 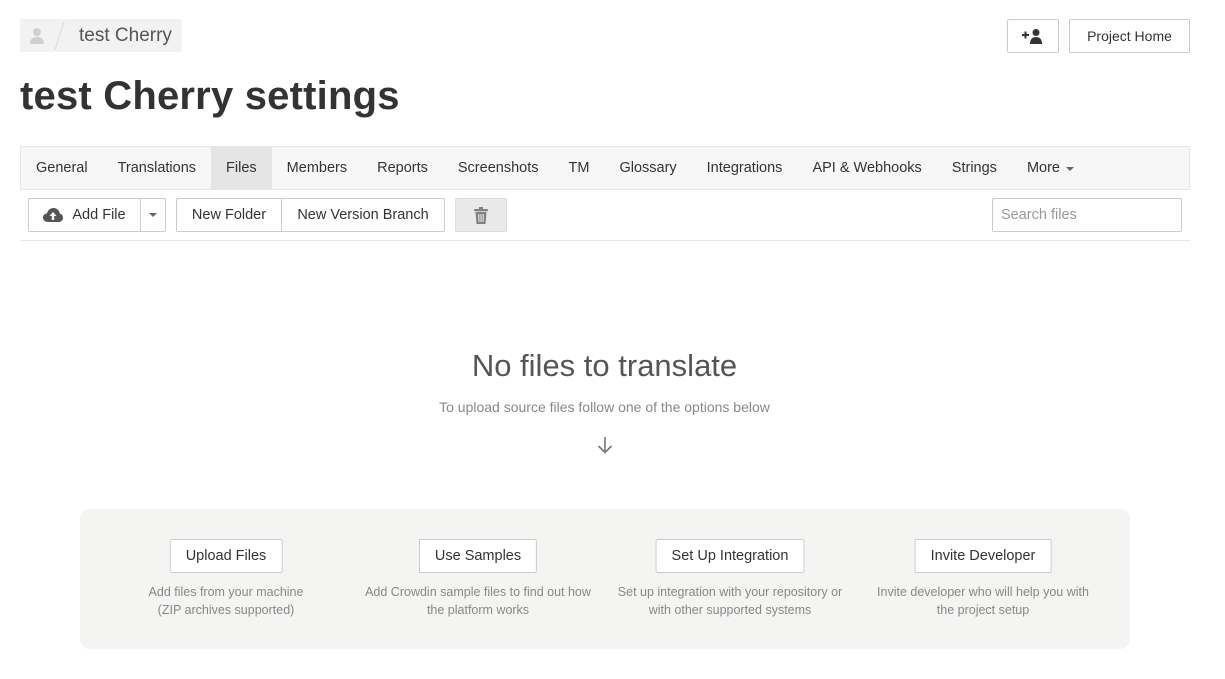 I want to click on add-file-label: Add File, so click(x=99, y=215).